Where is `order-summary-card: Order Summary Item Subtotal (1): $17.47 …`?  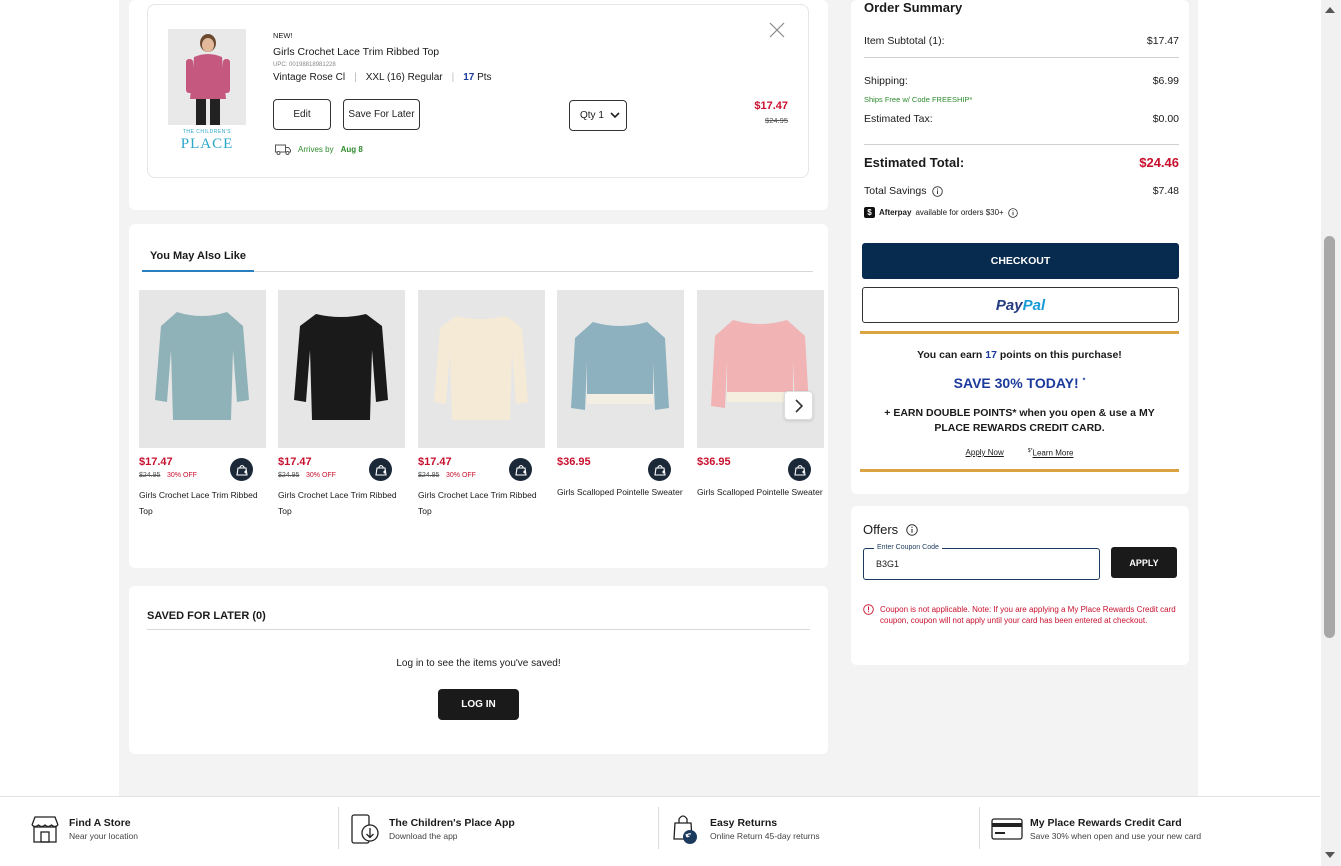
order-summary-card: Order Summary Item Subtotal (1): $17.47 … is located at coordinates (1020, 247).